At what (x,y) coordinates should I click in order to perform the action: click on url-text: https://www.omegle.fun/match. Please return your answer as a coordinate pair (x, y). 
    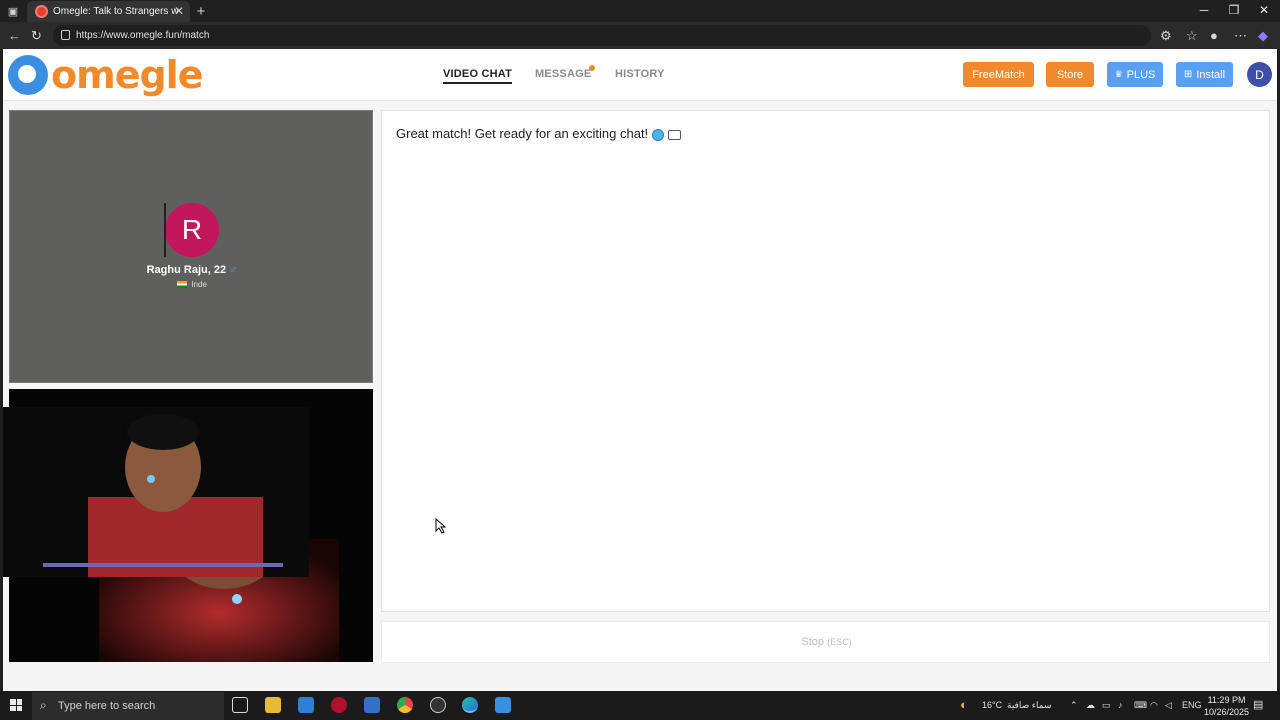
    Looking at the image, I should click on (143, 35).